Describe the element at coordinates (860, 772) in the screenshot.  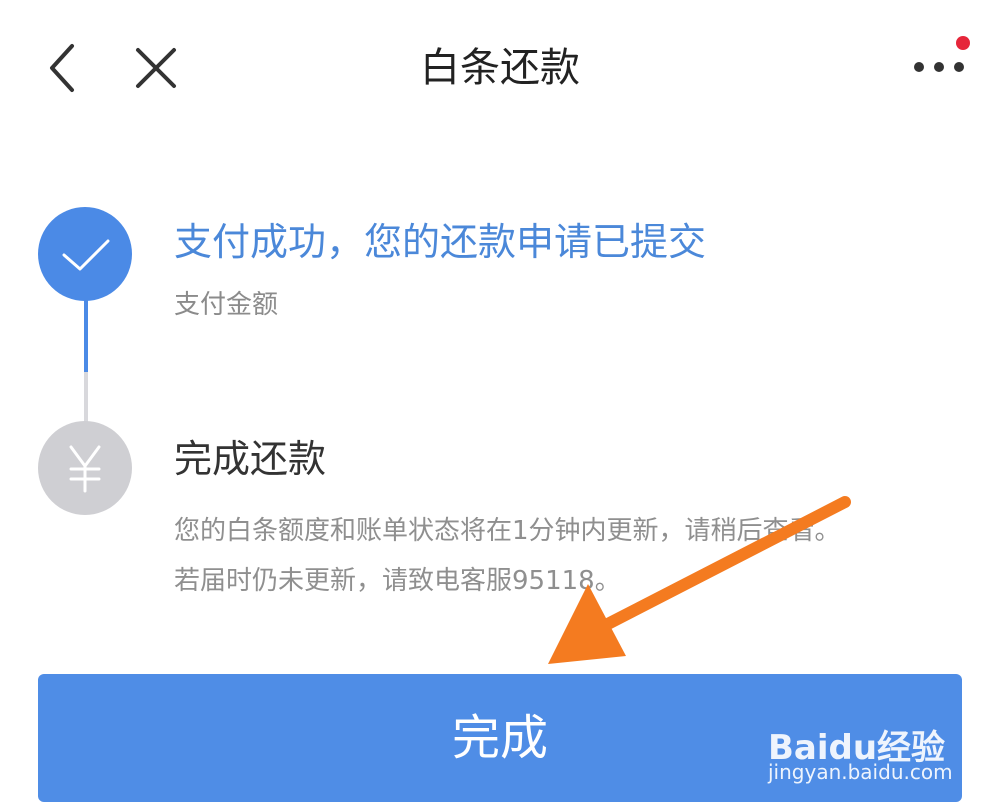
I see `watermark-url: jingyan.baidu.com` at that location.